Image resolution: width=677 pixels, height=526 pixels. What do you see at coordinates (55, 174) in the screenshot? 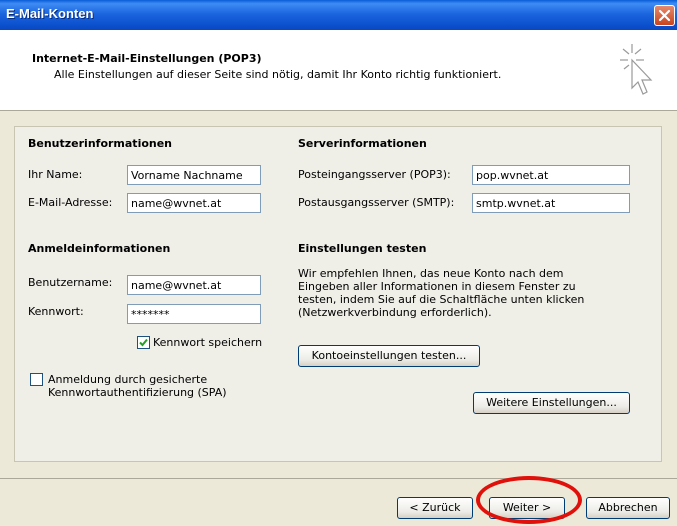
I see `name-label: Ihr Name:` at bounding box center [55, 174].